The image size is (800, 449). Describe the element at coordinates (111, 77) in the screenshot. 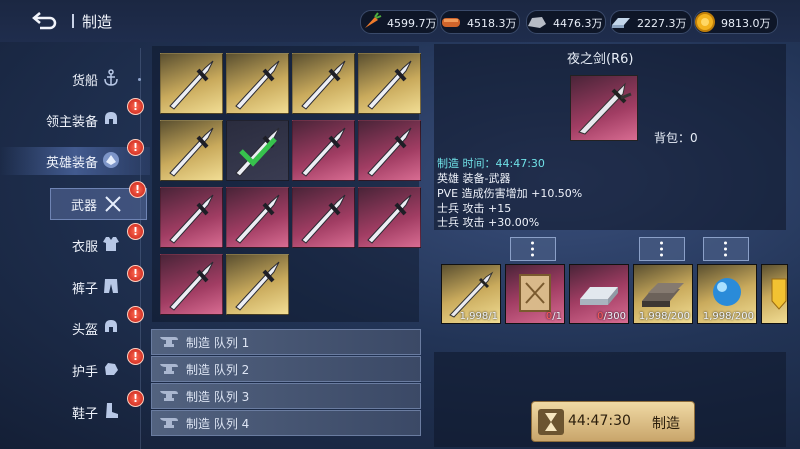

I see `anchor-icon` at that location.